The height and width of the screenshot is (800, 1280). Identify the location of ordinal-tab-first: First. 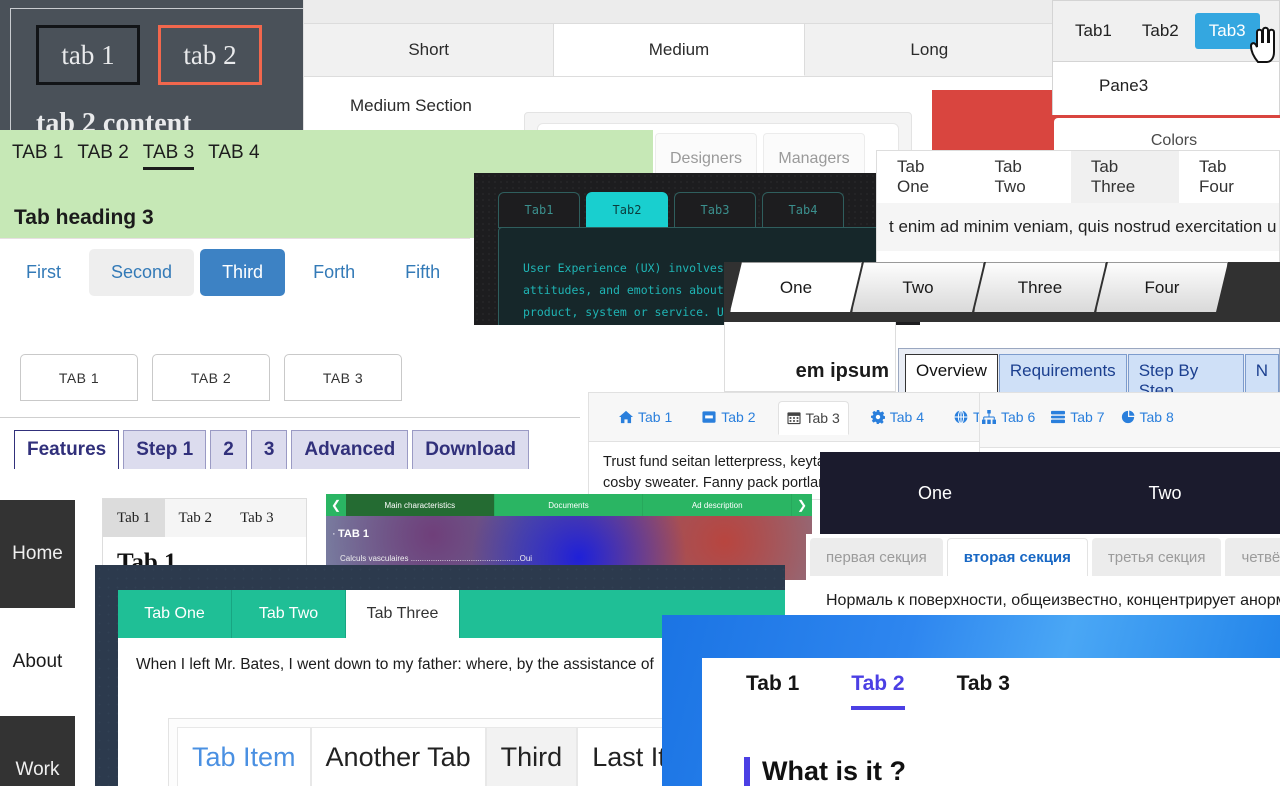
(43, 272).